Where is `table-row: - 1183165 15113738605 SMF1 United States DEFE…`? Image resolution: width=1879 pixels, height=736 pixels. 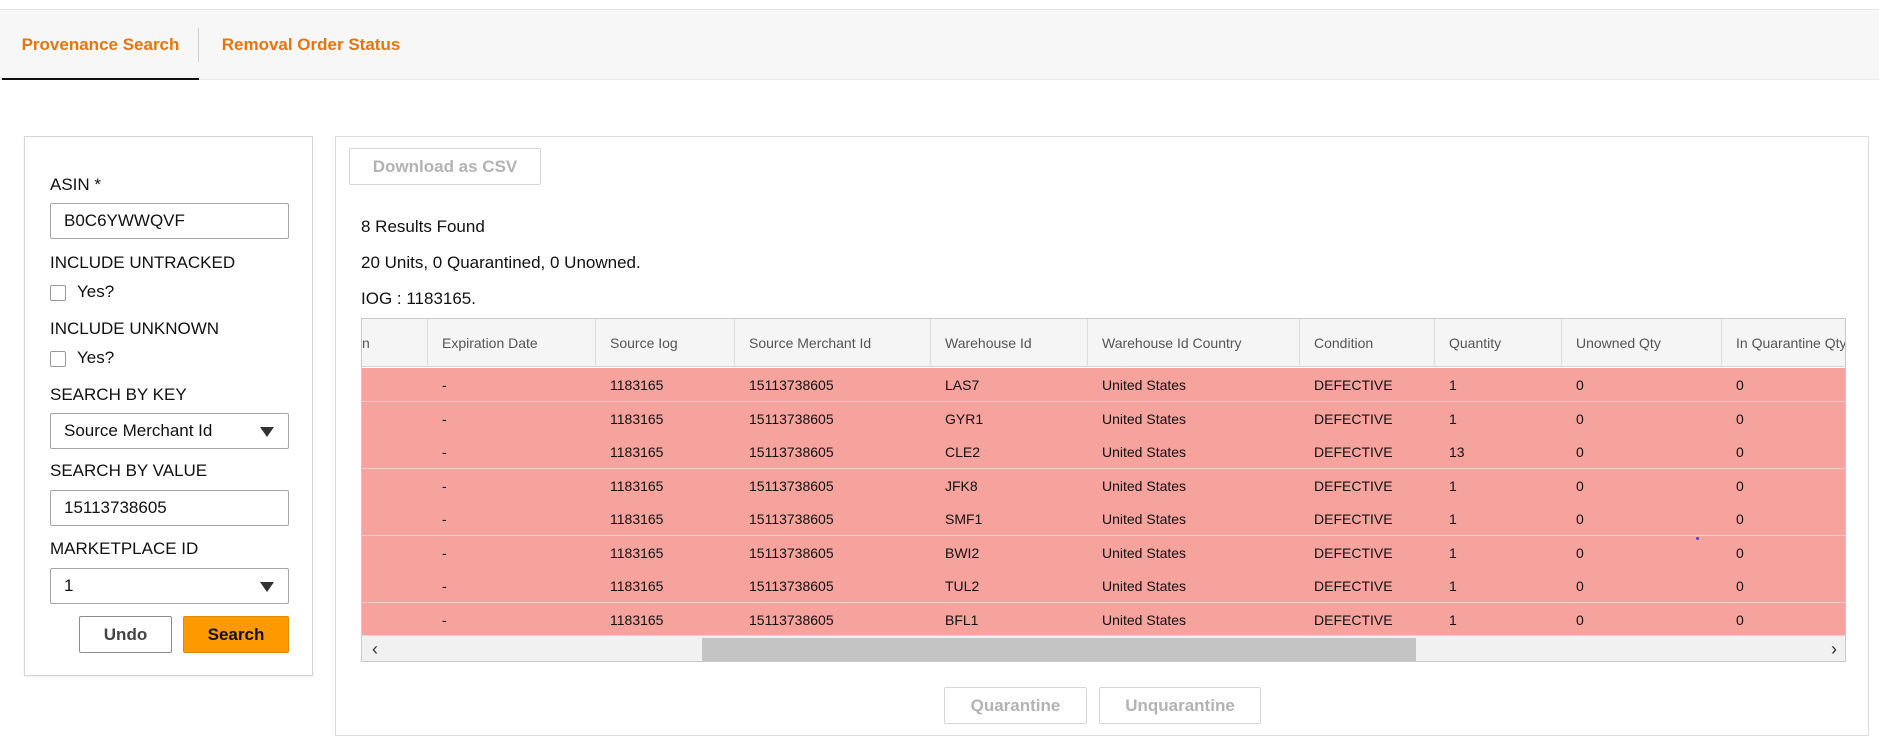 table-row: - 1183165 15113738605 SMF1 United States DEFE… is located at coordinates (1103, 519).